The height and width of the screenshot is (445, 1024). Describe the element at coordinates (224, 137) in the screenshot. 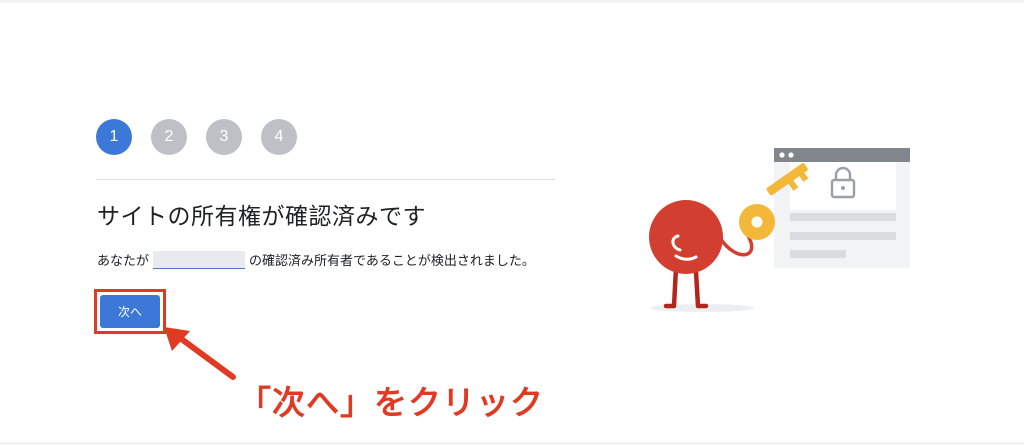

I see `step-3: 3` at that location.